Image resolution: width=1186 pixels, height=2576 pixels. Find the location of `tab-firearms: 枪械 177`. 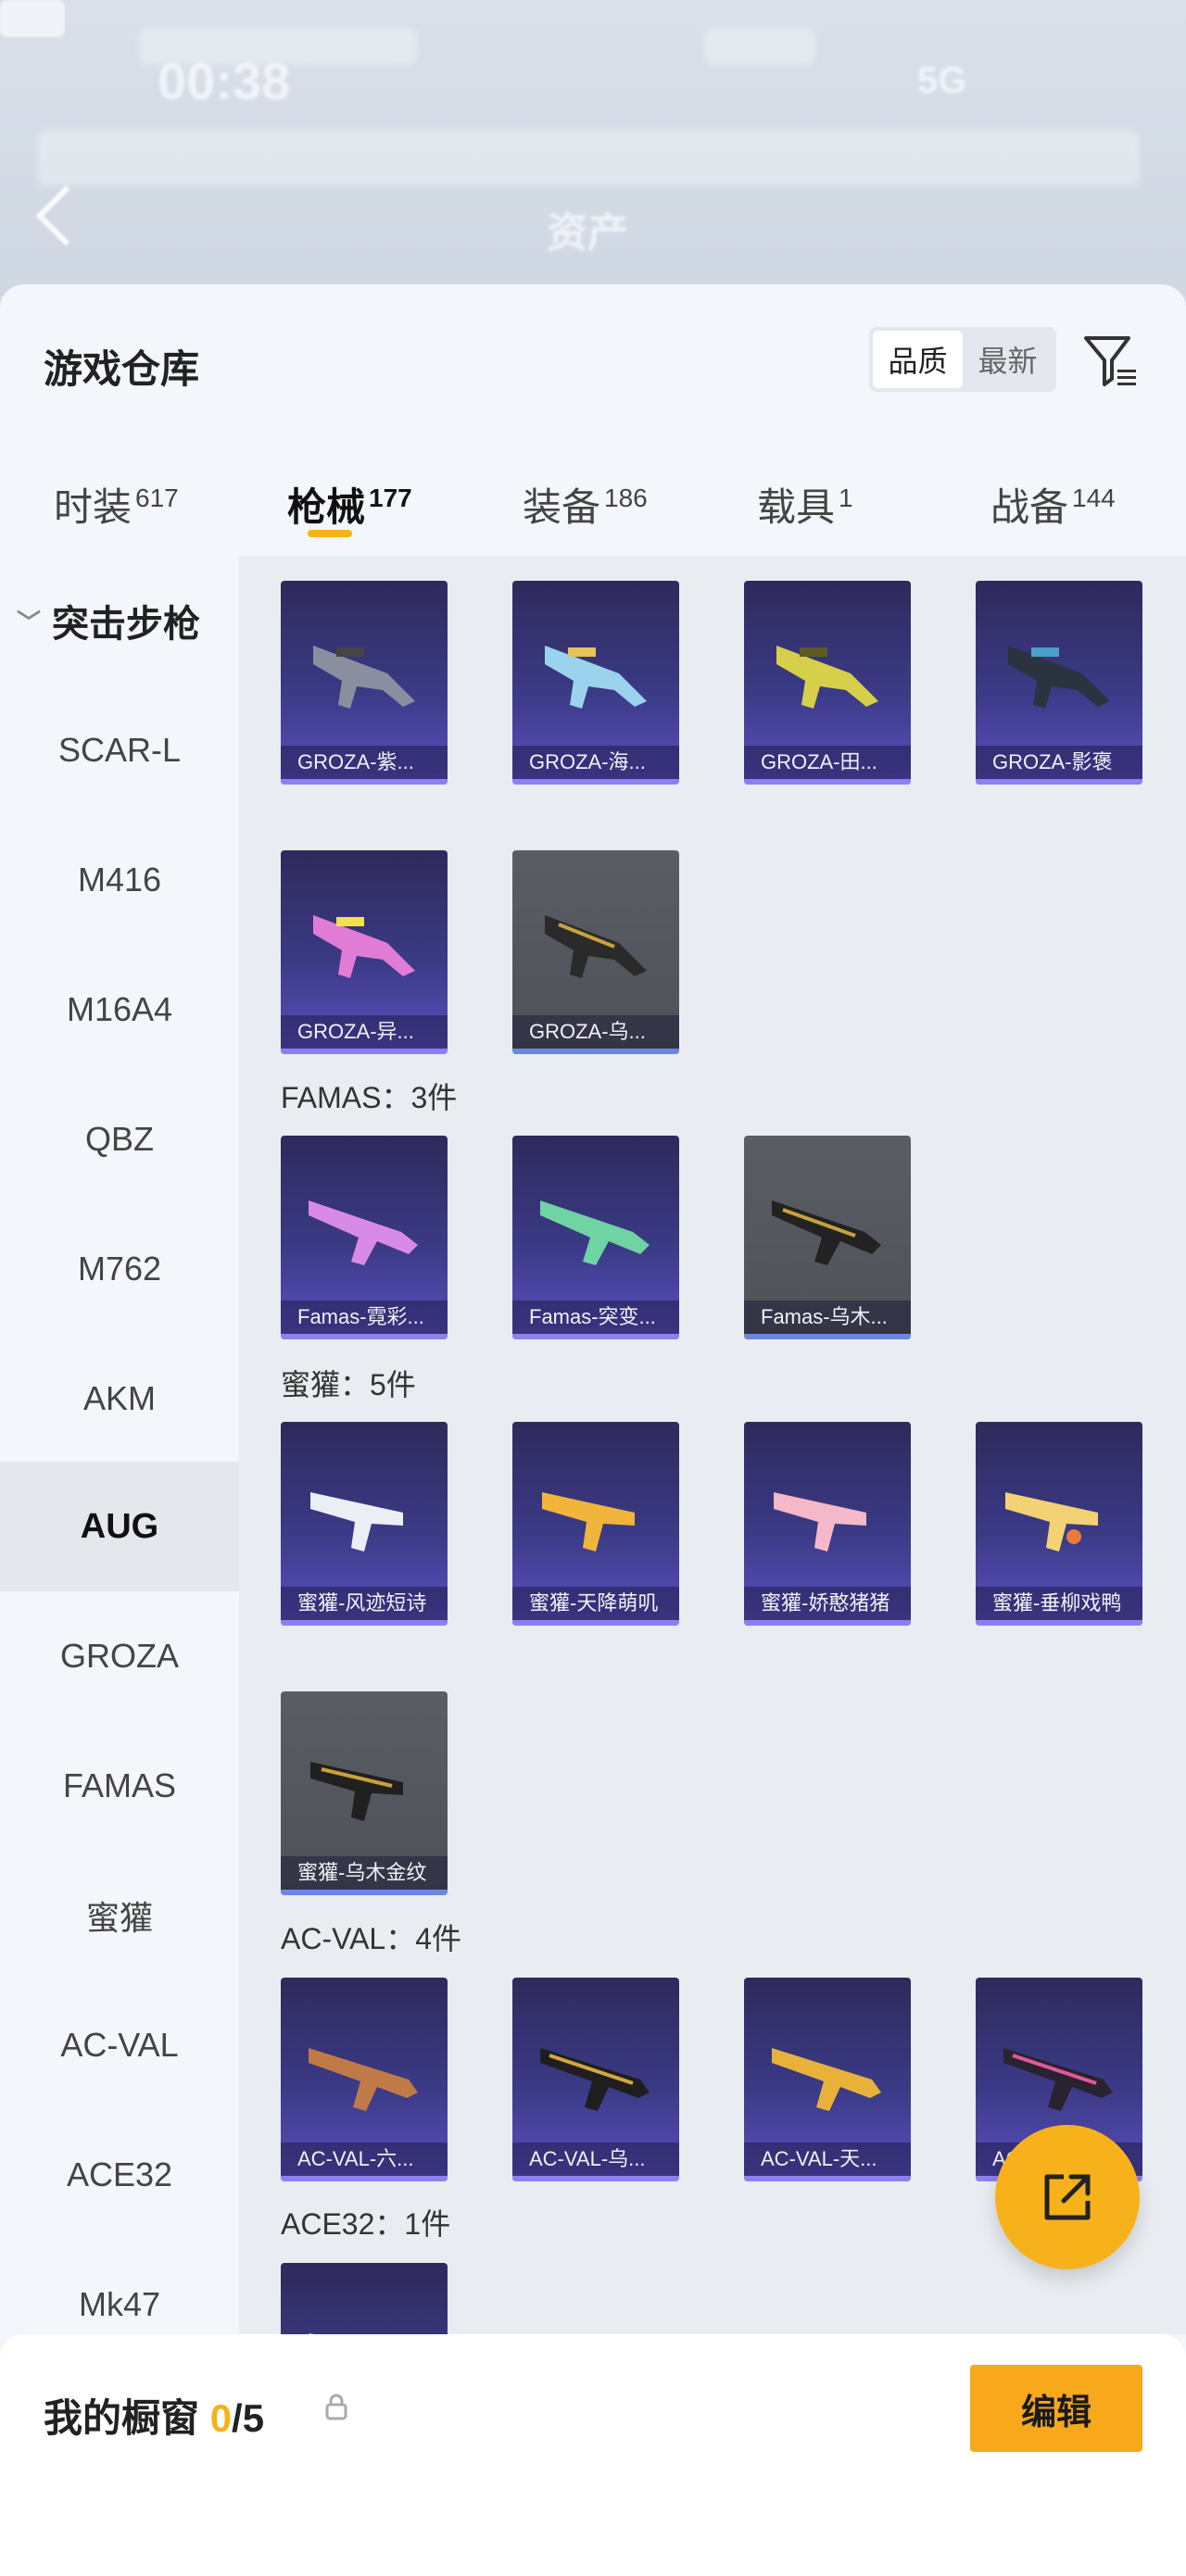

tab-firearms: 枪械 177 is located at coordinates (349, 504).